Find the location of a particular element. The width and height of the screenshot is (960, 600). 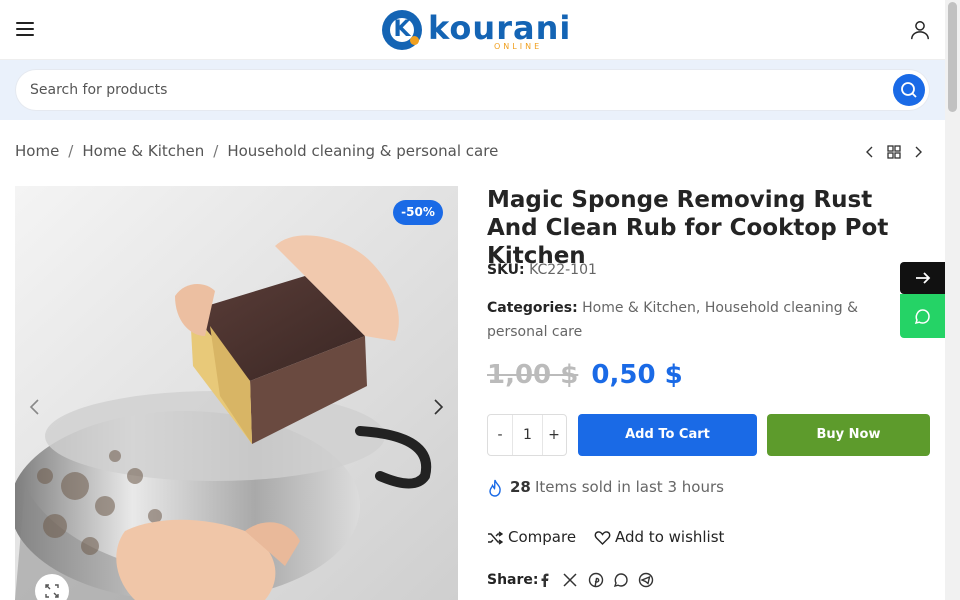

sku-label: SKU: is located at coordinates (506, 270).